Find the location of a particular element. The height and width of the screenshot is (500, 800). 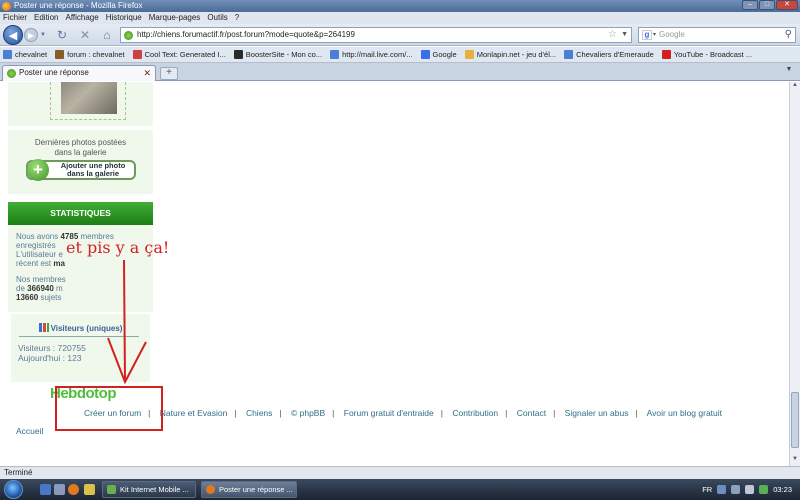

clock: 03:23 is located at coordinates (782, 489).